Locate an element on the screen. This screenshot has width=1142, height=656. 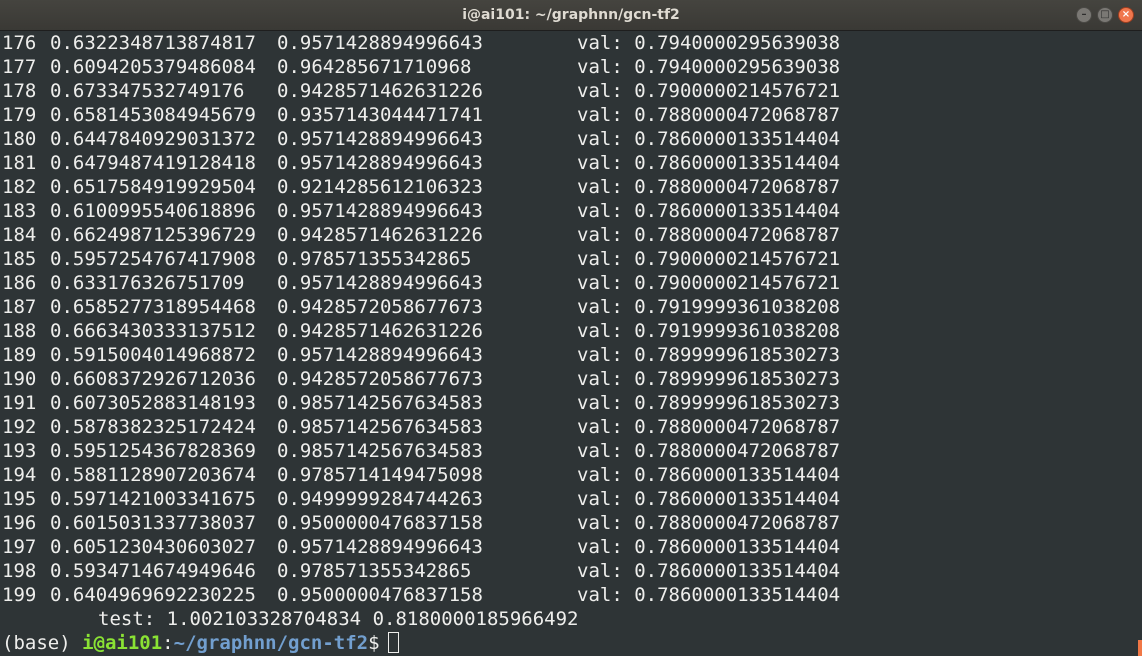
conda-env: (base) is located at coordinates (36, 643).